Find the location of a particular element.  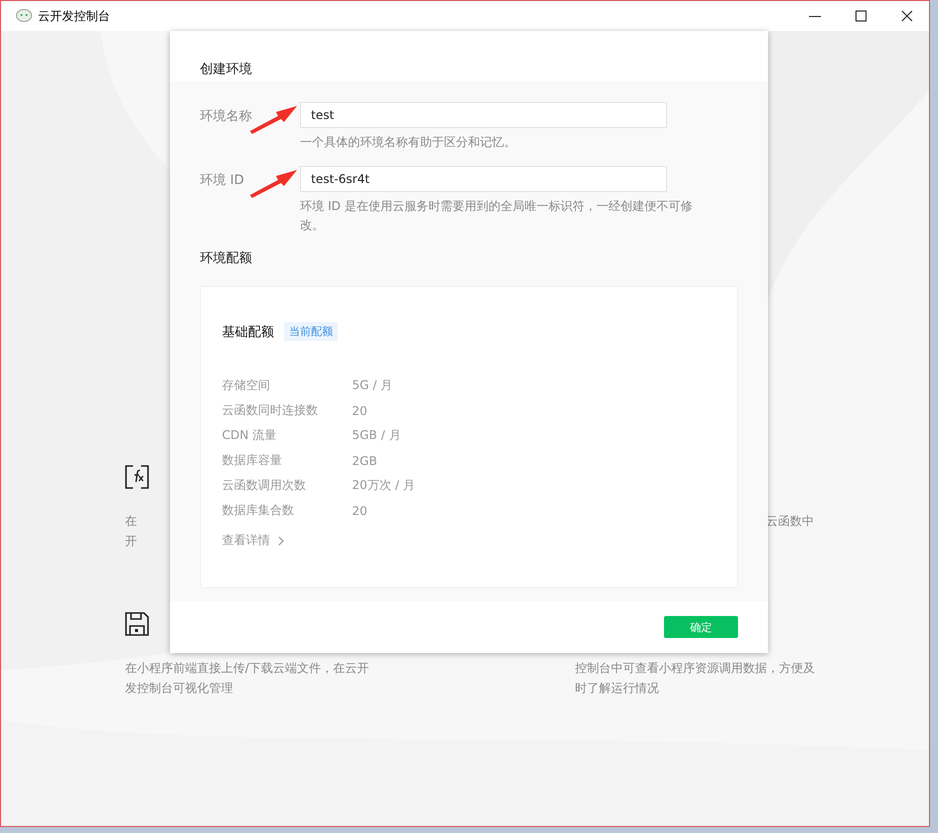

feature-description: 时了解运行情况 is located at coordinates (617, 688).